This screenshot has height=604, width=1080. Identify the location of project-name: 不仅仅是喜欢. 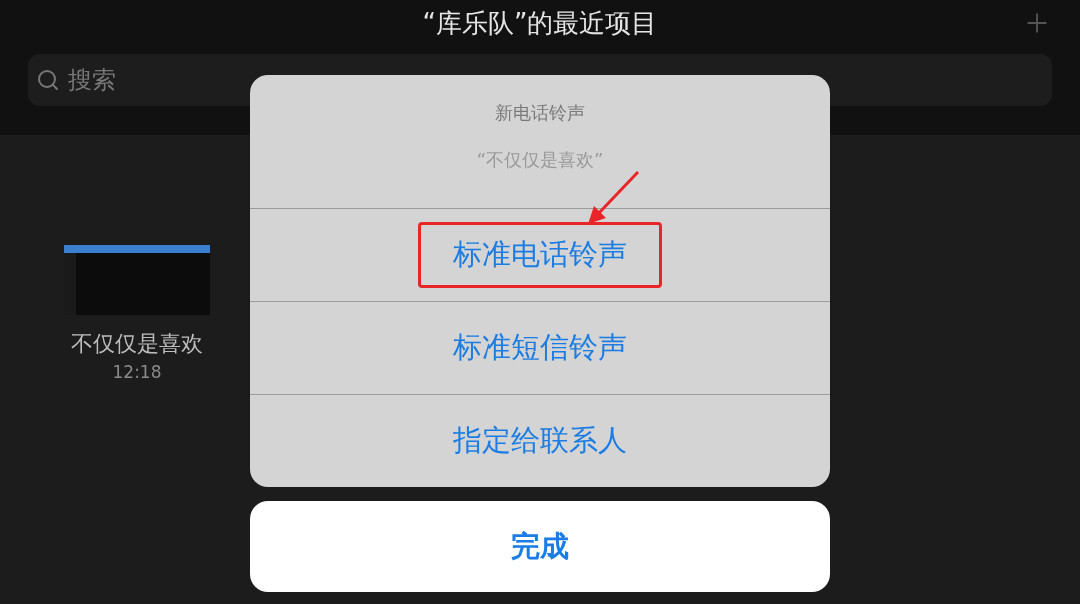
(137, 344).